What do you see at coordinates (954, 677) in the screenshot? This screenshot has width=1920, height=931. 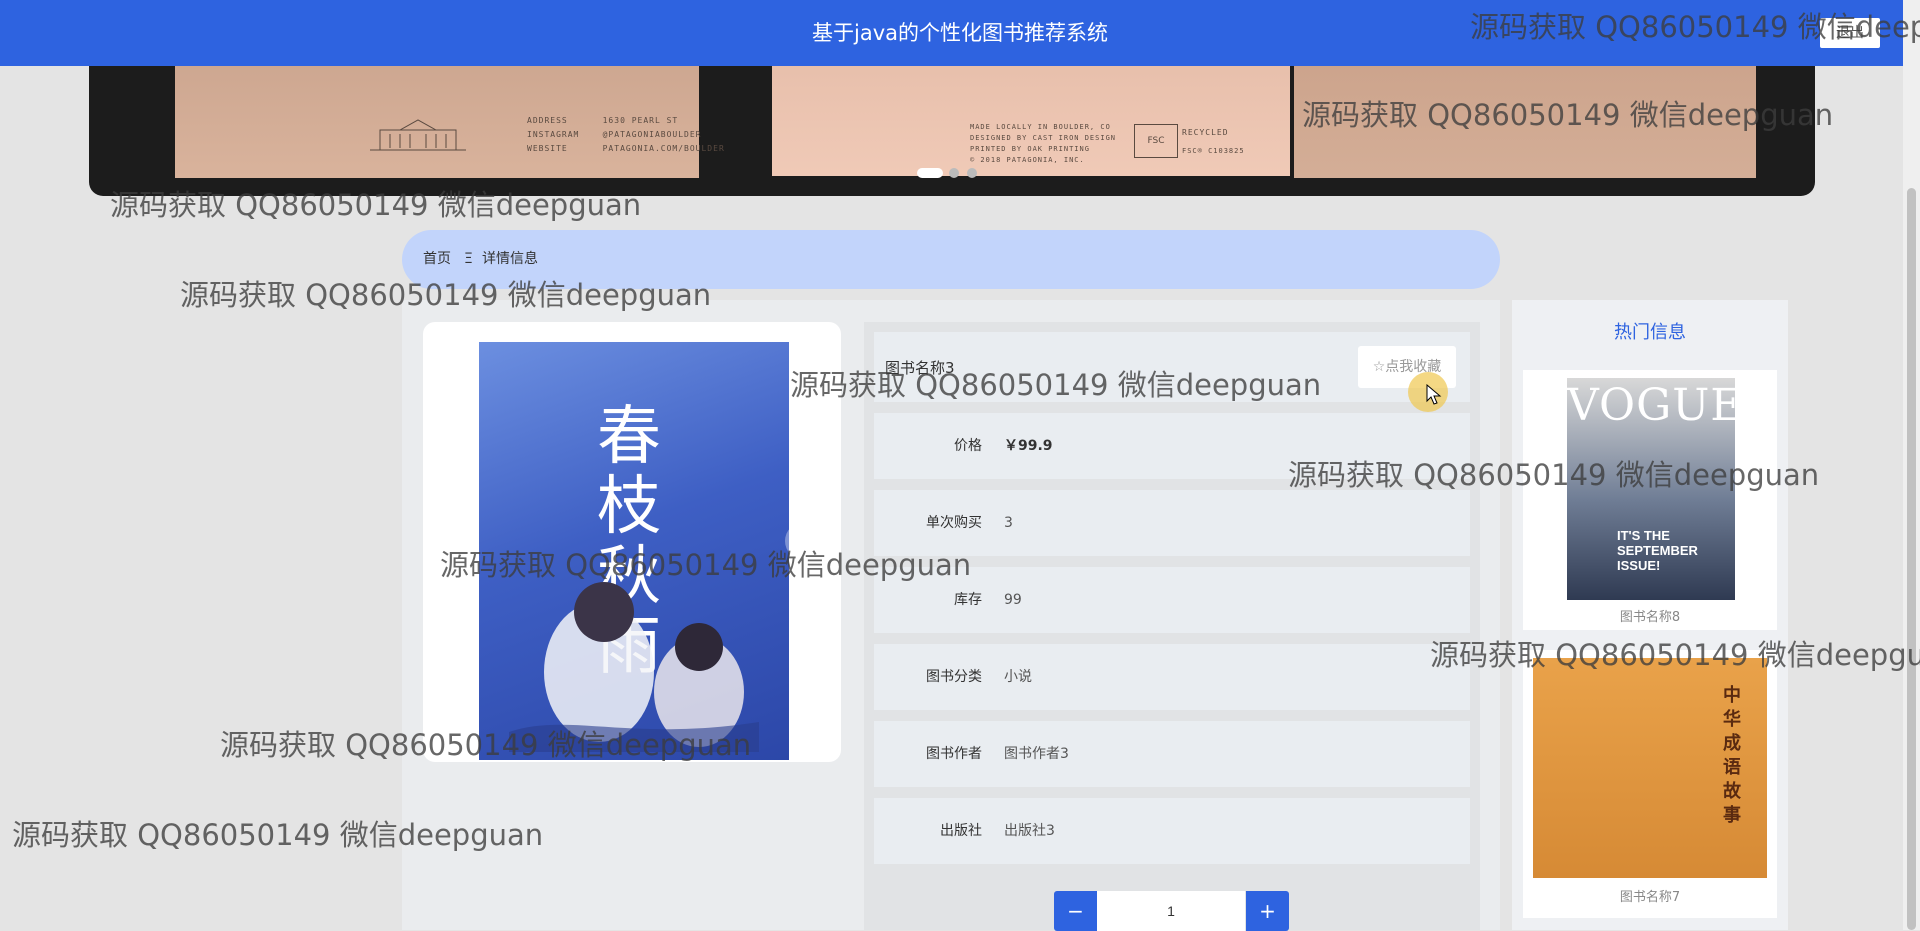 I see `category-label: 图书分类` at bounding box center [954, 677].